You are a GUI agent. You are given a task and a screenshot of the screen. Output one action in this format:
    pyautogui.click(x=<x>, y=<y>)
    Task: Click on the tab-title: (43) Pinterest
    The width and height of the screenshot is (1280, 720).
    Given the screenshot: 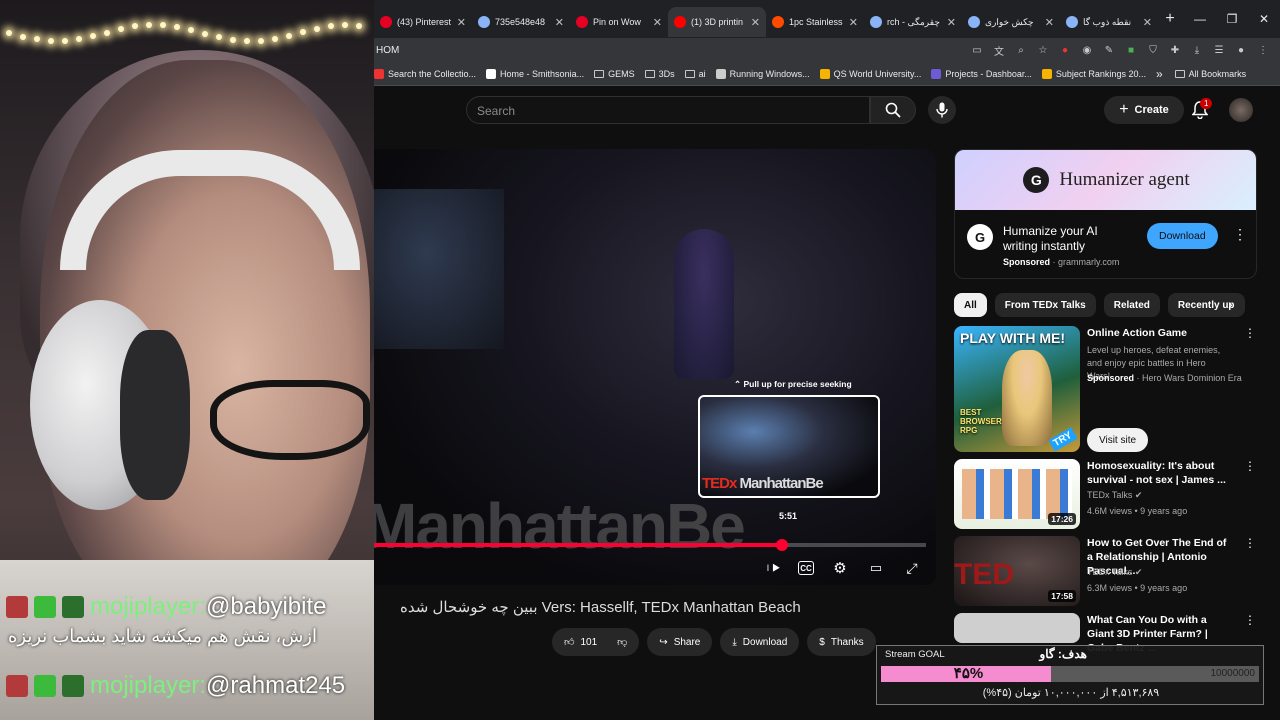 What is the action you would take?
    pyautogui.click(x=424, y=22)
    